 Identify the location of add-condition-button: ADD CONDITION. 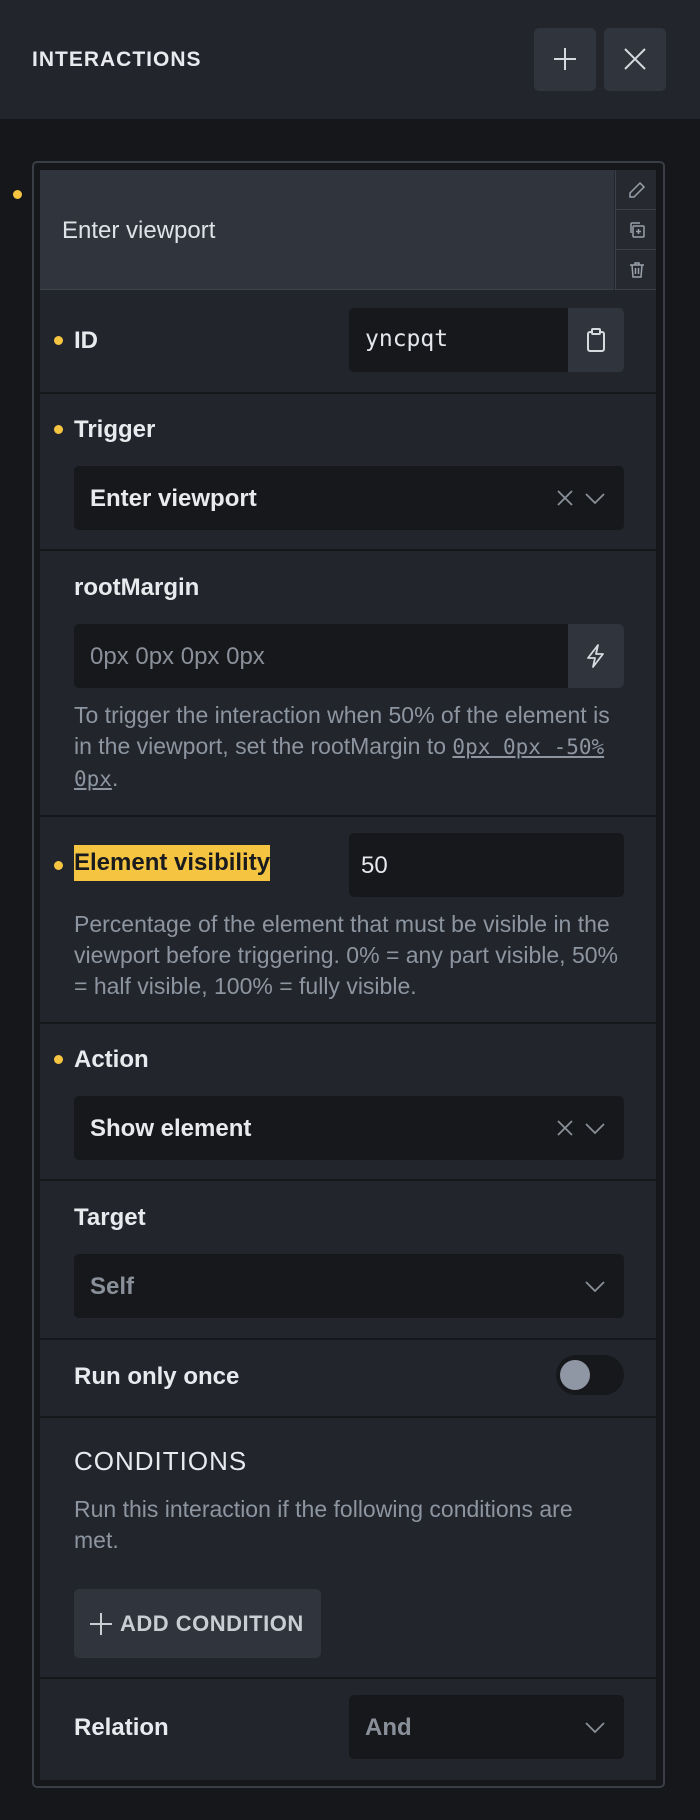
(197, 1623).